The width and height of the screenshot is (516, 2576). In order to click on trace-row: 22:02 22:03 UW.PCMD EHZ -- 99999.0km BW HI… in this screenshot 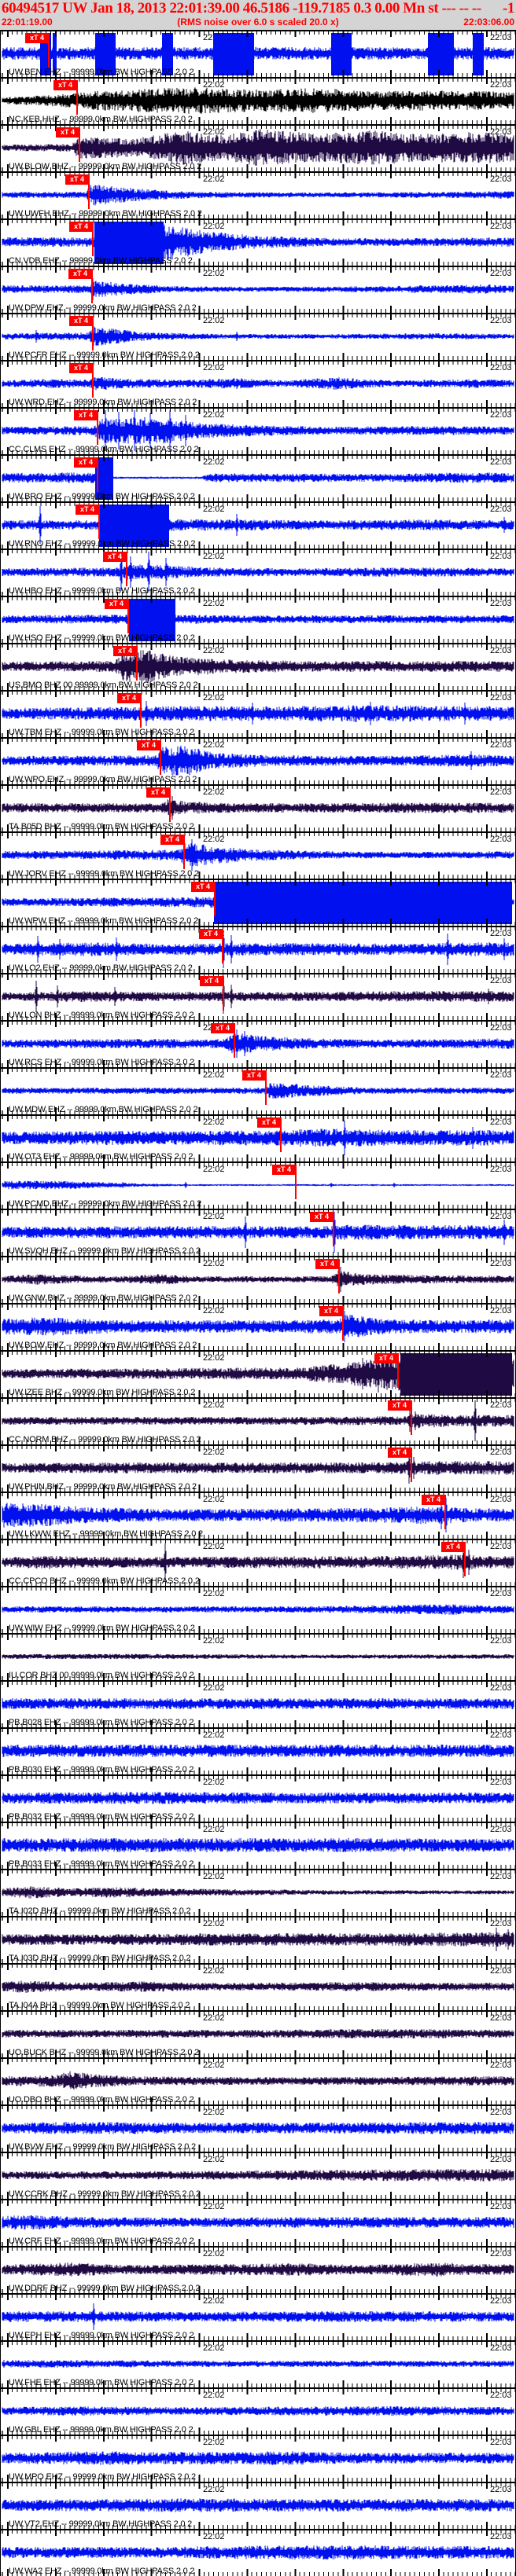, I will do `click(258, 1185)`.